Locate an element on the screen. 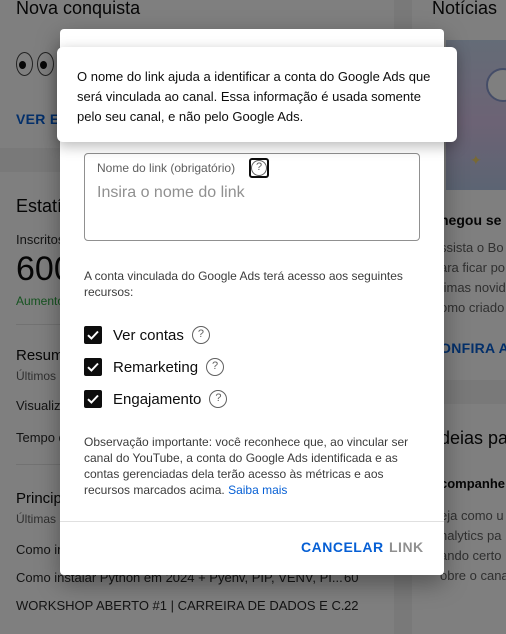  link-name-field: Nome do link (obrigatório) ? is located at coordinates (252, 197).